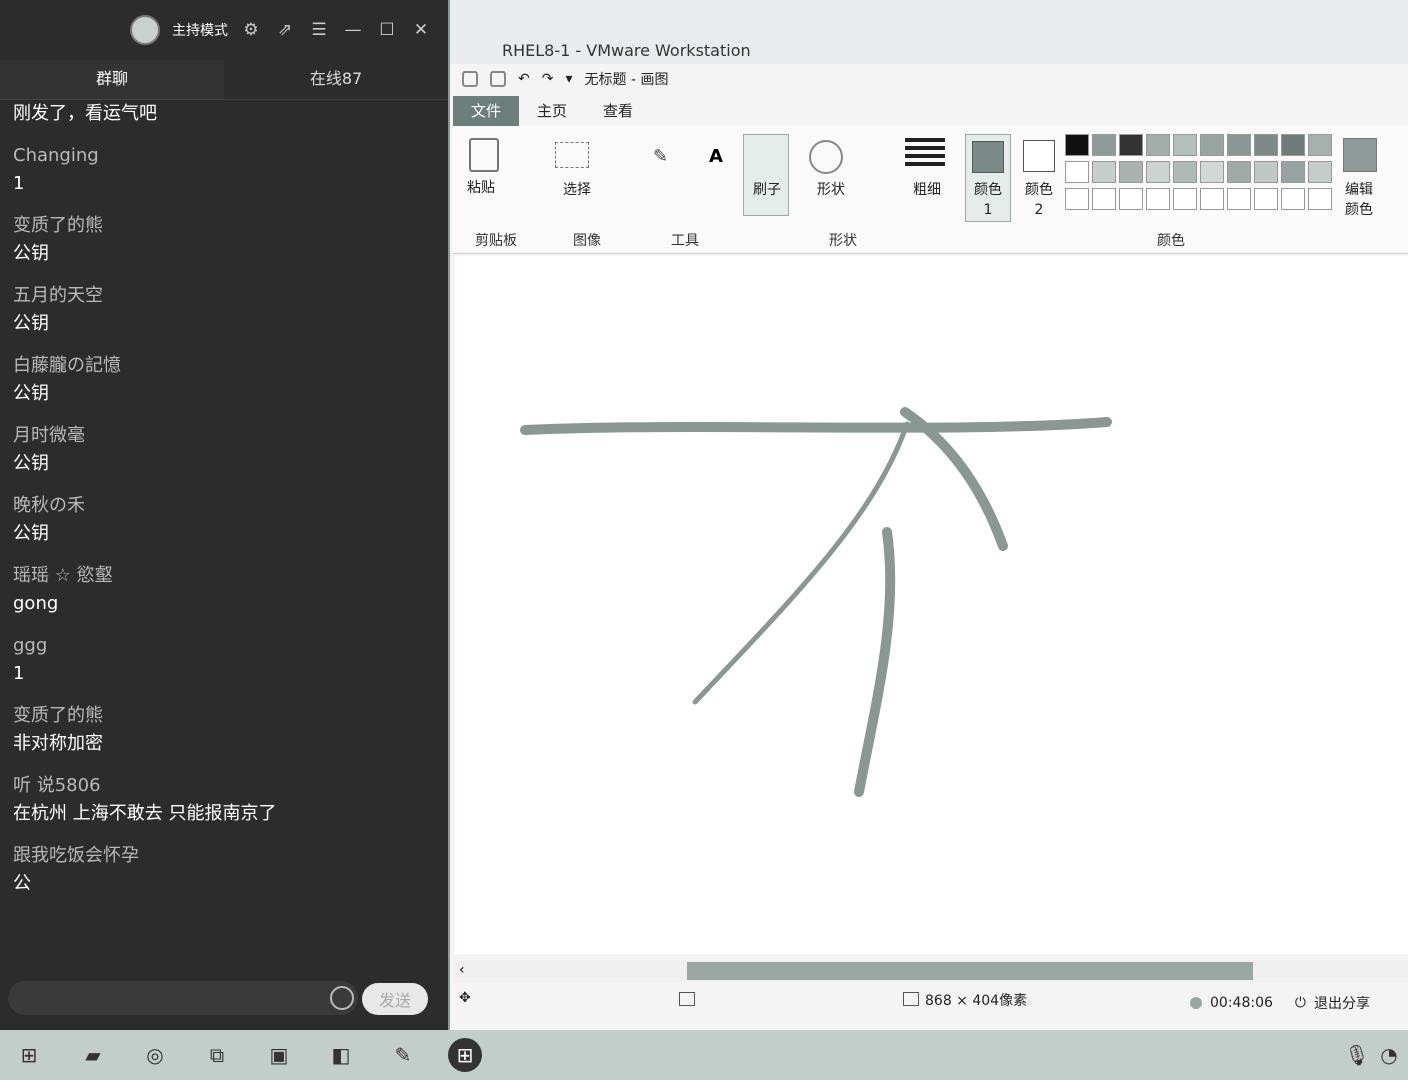 Image resolution: width=1408 pixels, height=1080 pixels. What do you see at coordinates (395, 999) in the screenshot?
I see `send-button: 发送` at bounding box center [395, 999].